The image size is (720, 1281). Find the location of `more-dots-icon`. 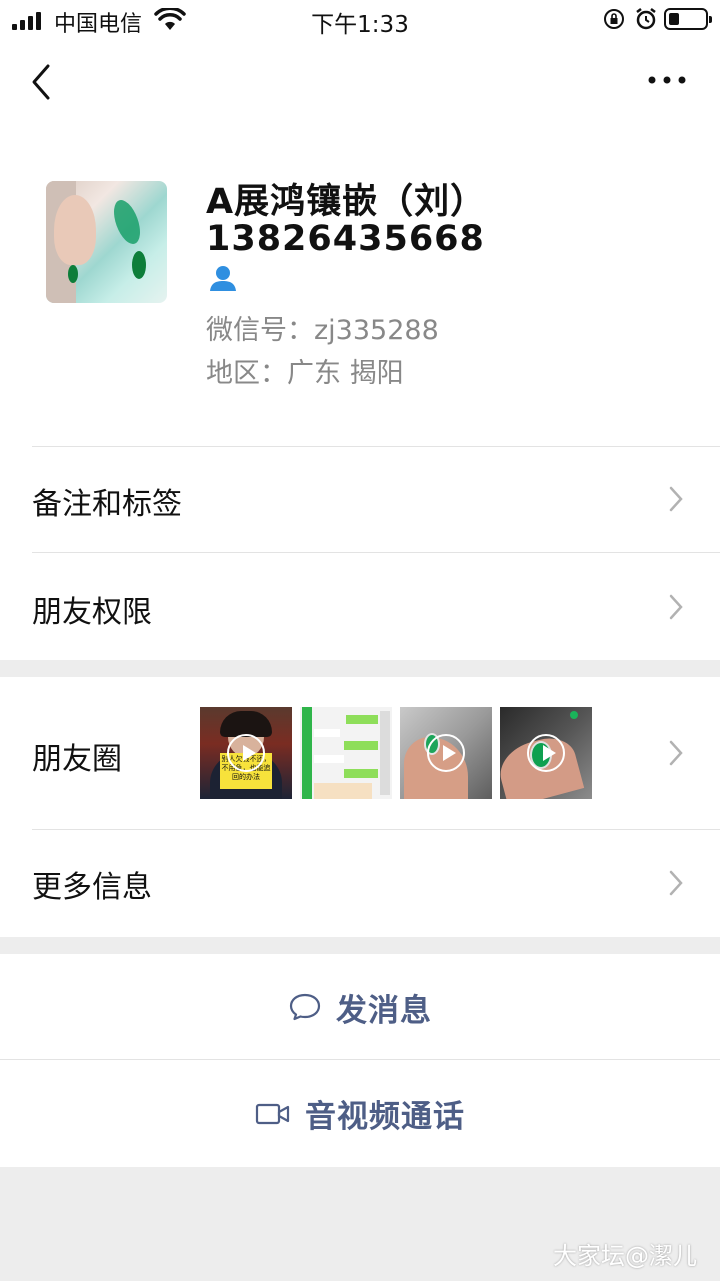

more-dots-icon is located at coordinates (667, 80).